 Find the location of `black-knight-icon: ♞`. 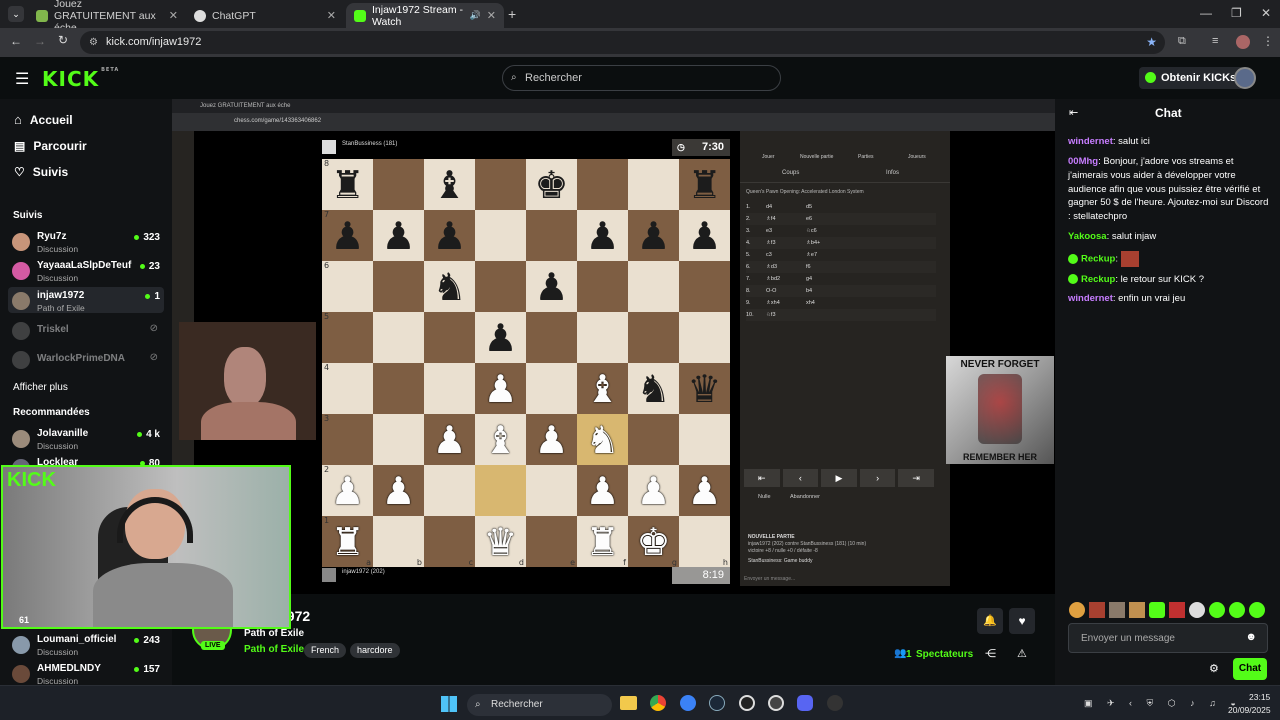

black-knight-icon: ♞ is located at coordinates (653, 389).